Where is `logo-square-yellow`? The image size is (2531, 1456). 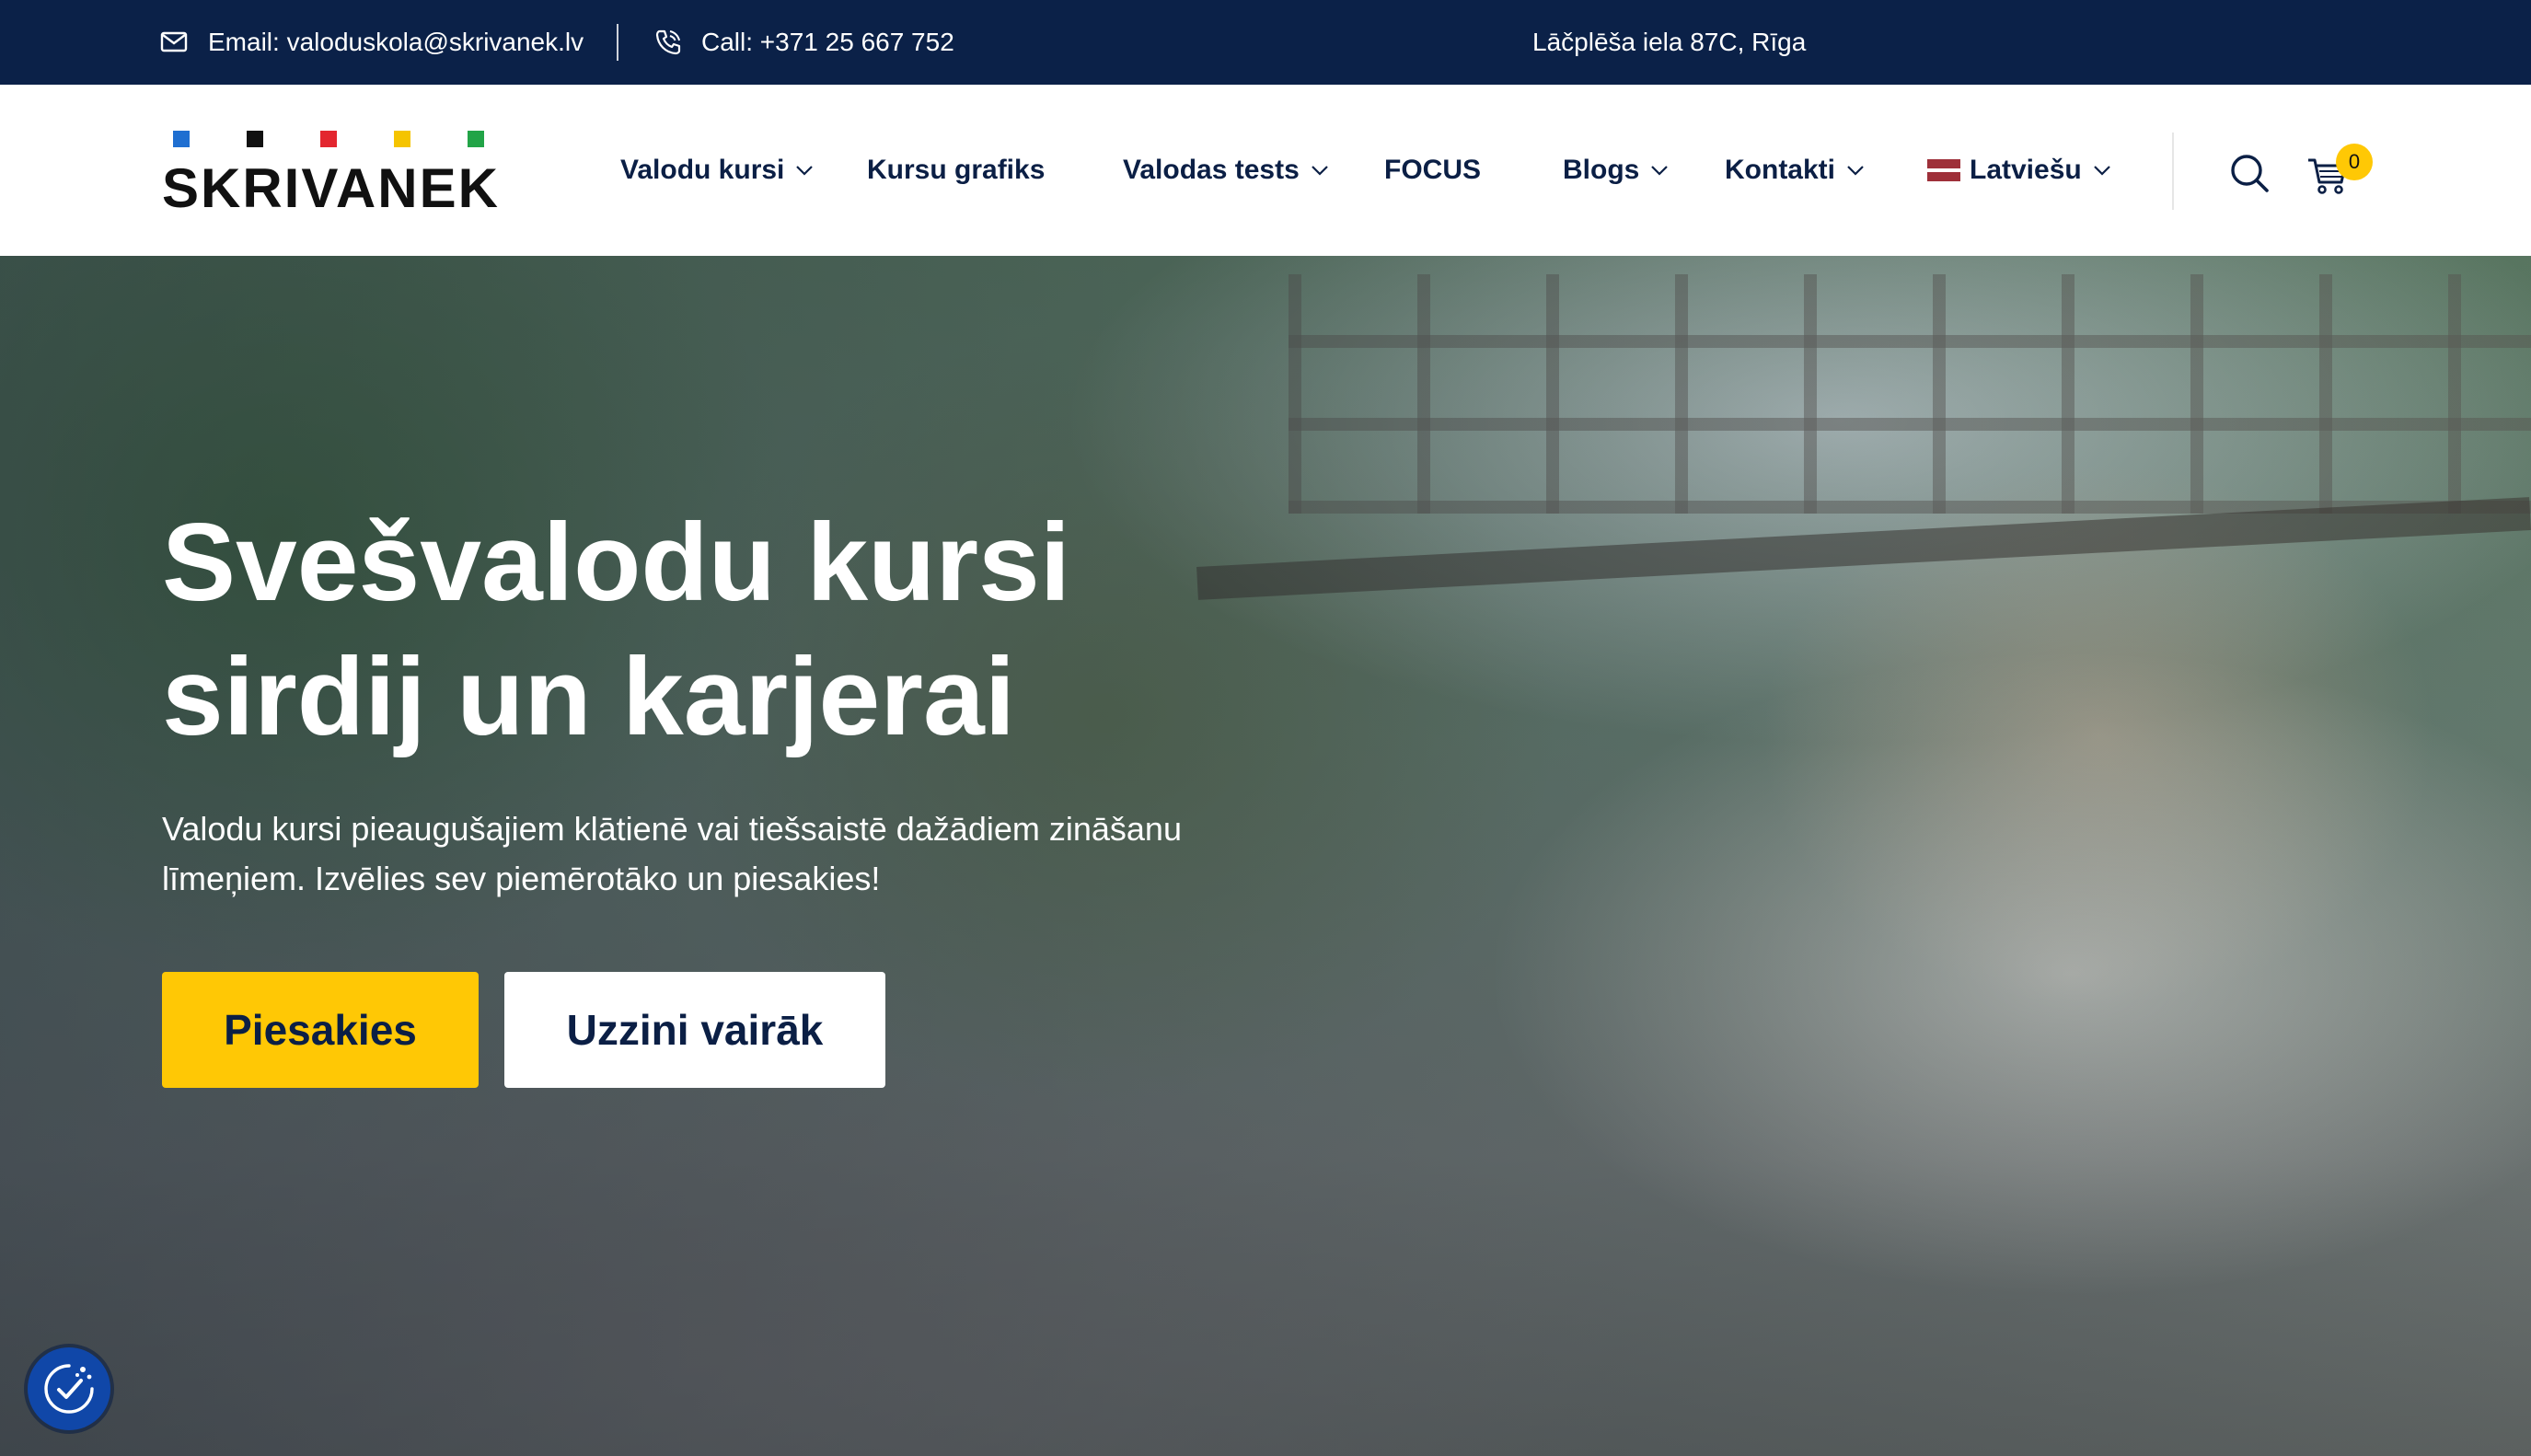
logo-square-yellow is located at coordinates (402, 139).